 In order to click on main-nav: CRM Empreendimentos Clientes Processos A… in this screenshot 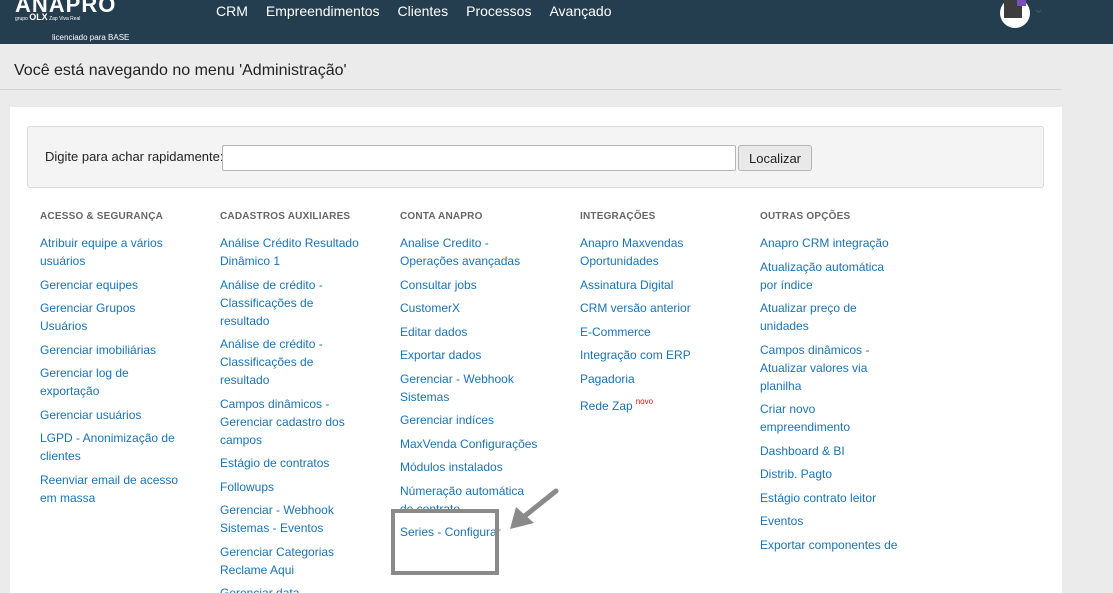, I will do `click(422, 11)`.